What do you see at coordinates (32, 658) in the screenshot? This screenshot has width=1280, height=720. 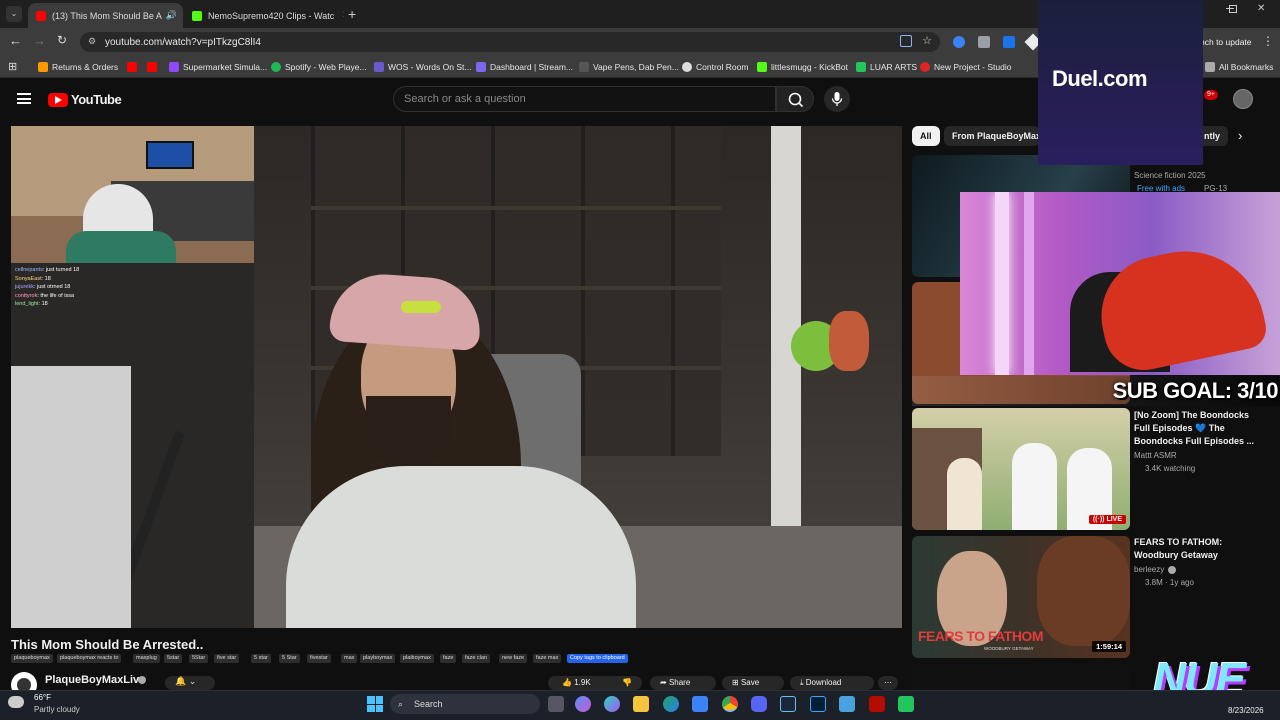 I see `video-tag: plaqueboymax` at bounding box center [32, 658].